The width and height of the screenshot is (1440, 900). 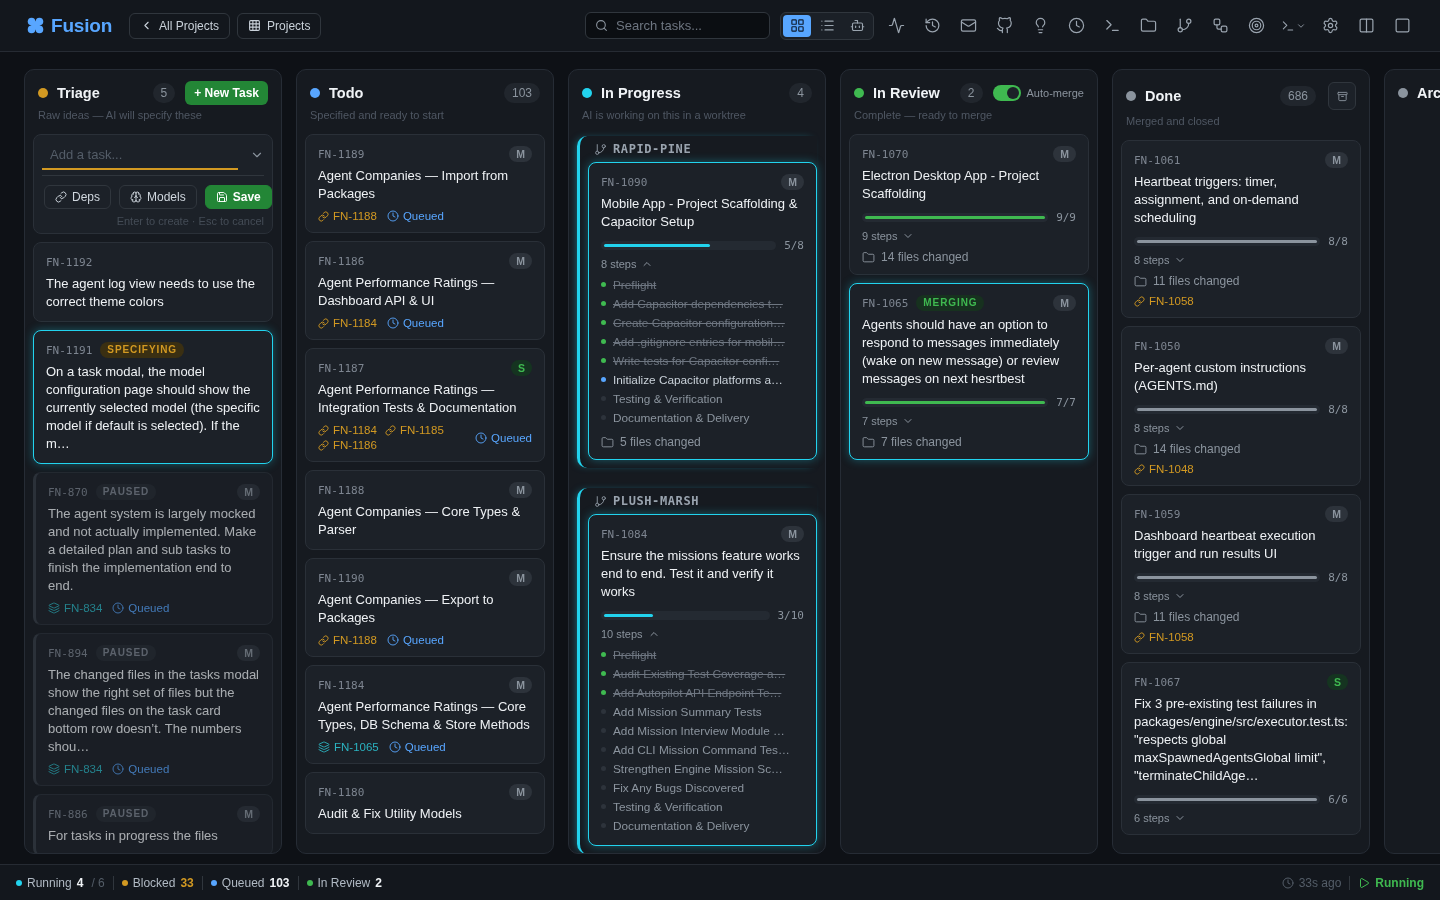 I want to click on dependency-link: FN-1186, so click(x=347, y=445).